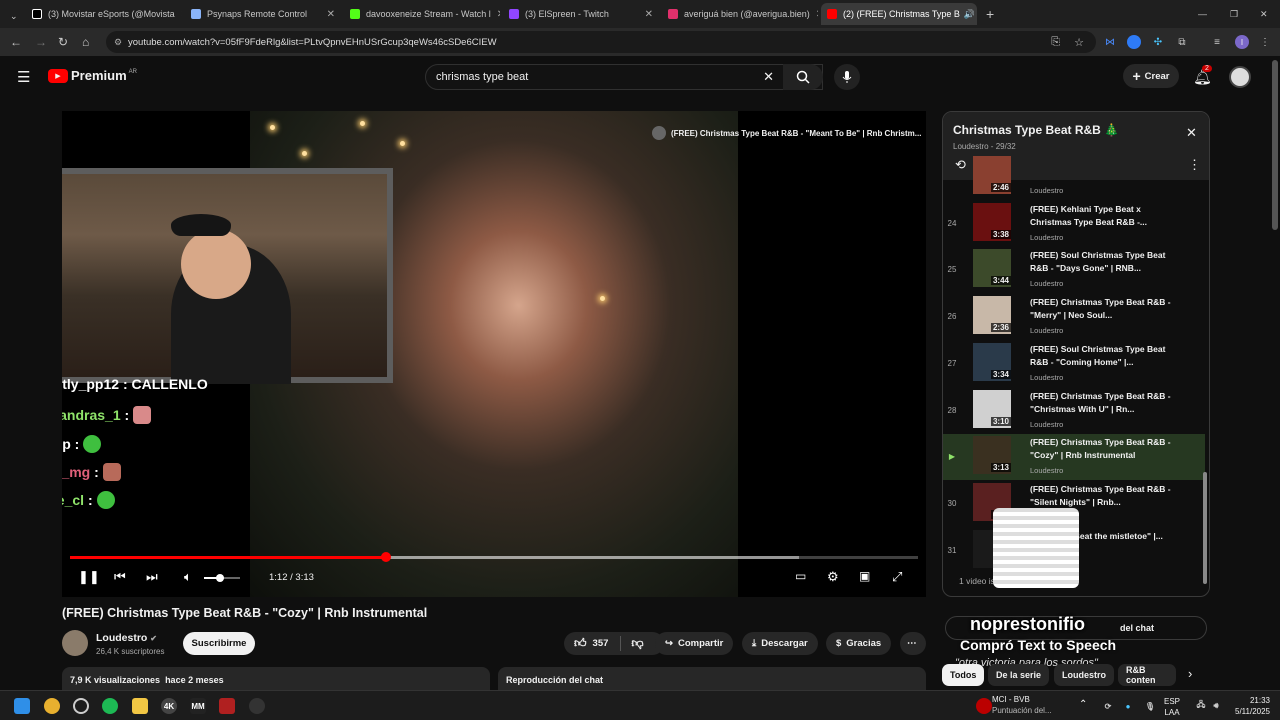  Describe the element at coordinates (85, 42) in the screenshot. I see `home-icon: ⌂` at that location.